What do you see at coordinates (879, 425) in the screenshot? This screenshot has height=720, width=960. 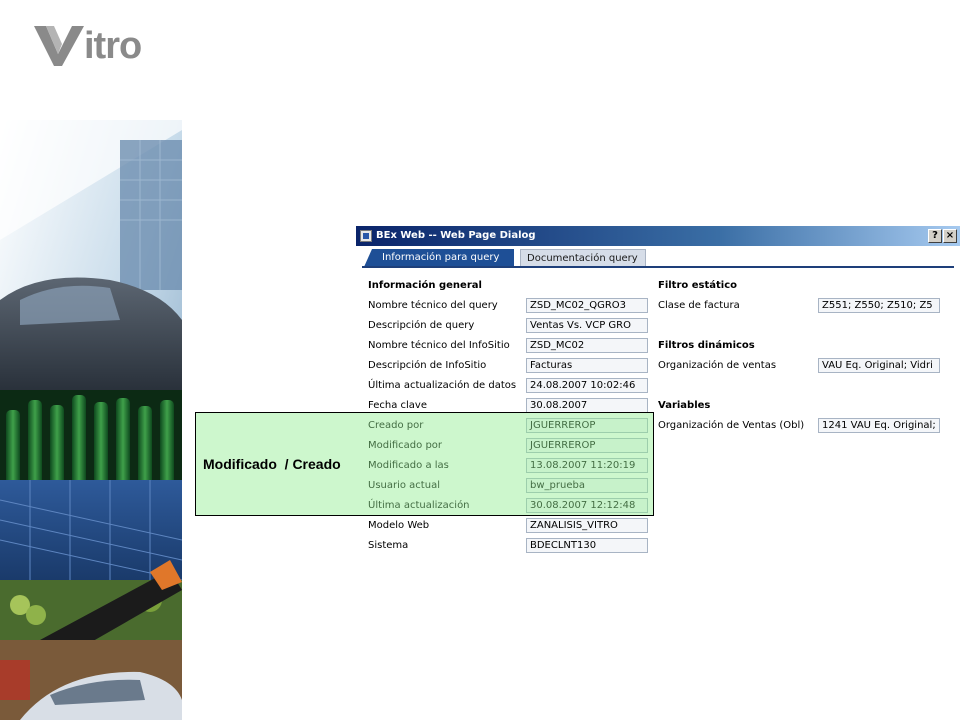 I see `value-organizacion-ventas-obl: 1241 VAU Eq. Original;` at bounding box center [879, 425].